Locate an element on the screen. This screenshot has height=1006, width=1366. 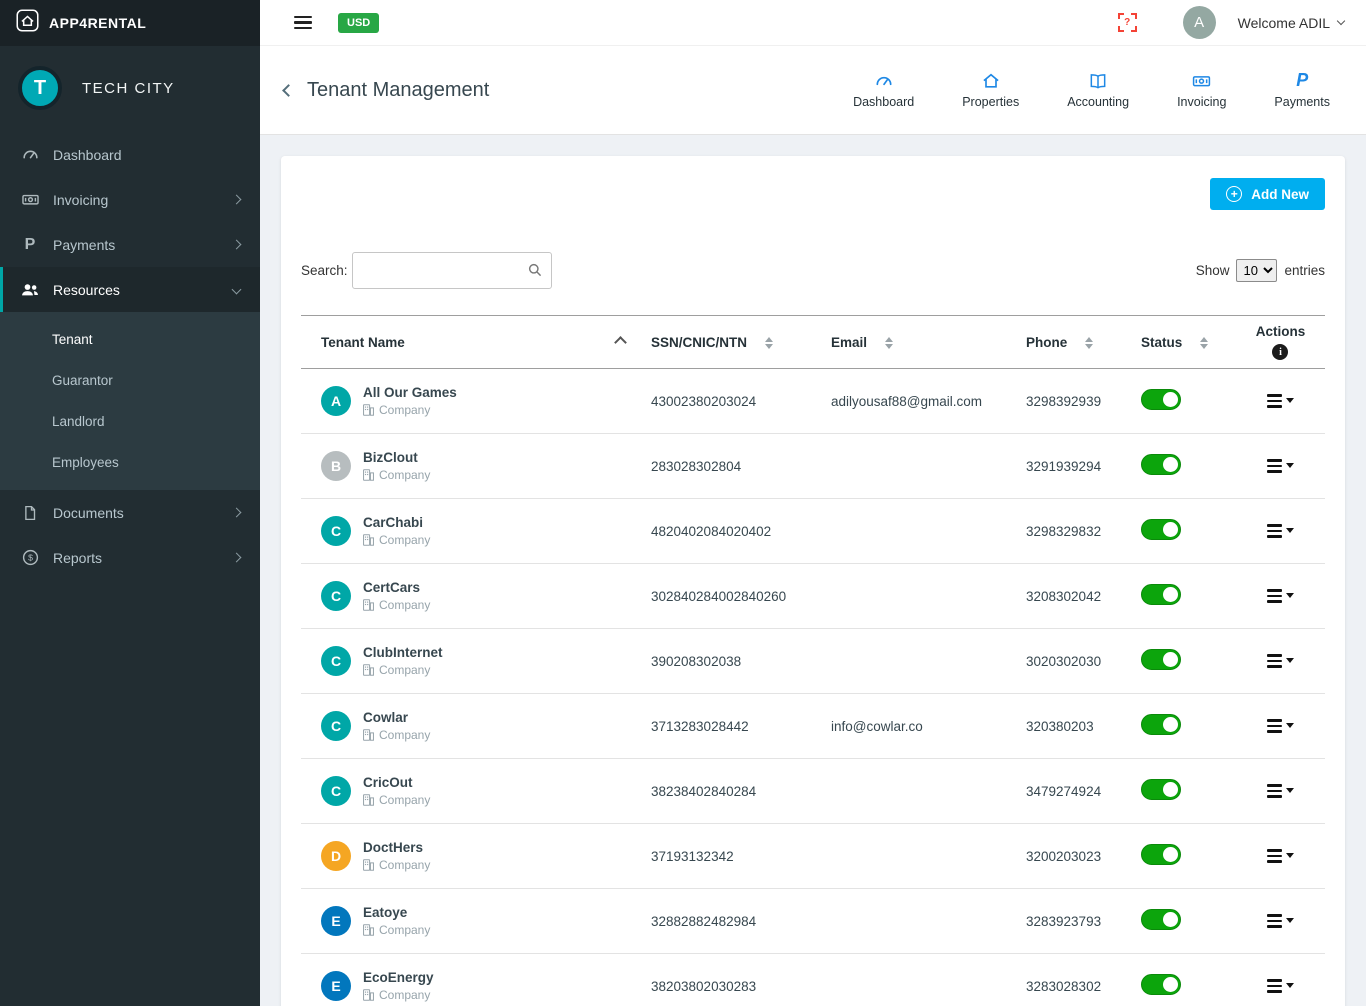
tenant-name-link: DoctHers is located at coordinates (396, 847).